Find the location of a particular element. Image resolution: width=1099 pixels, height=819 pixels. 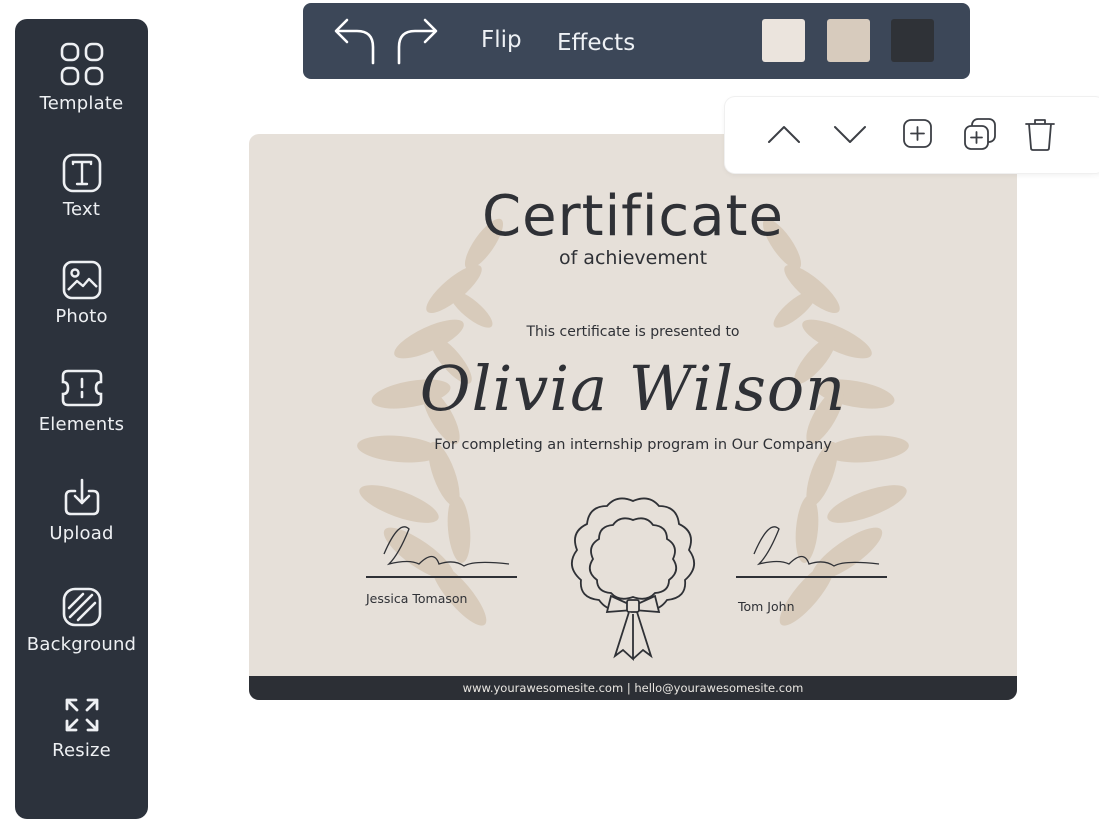

resize-icon is located at coordinates (81, 715).